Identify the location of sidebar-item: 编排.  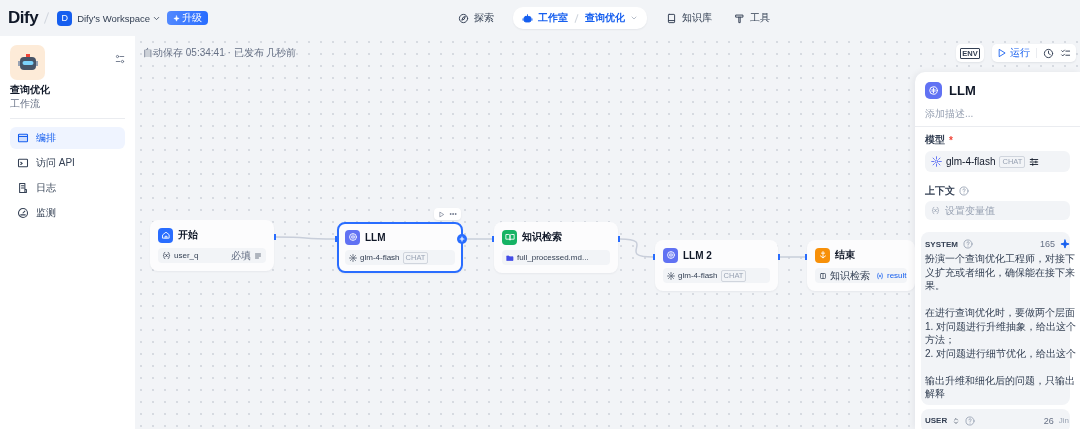
(67, 138).